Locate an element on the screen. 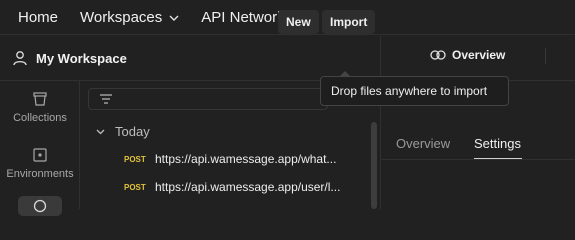  group-label: Today is located at coordinates (132, 131).